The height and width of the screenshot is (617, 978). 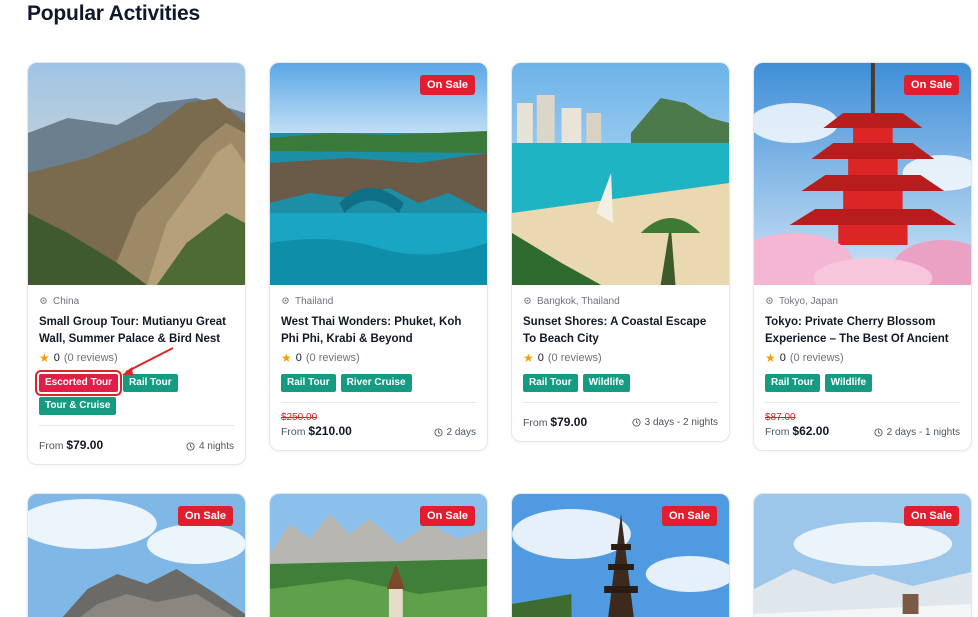 I want to click on location-text: Thailand, so click(x=314, y=301).